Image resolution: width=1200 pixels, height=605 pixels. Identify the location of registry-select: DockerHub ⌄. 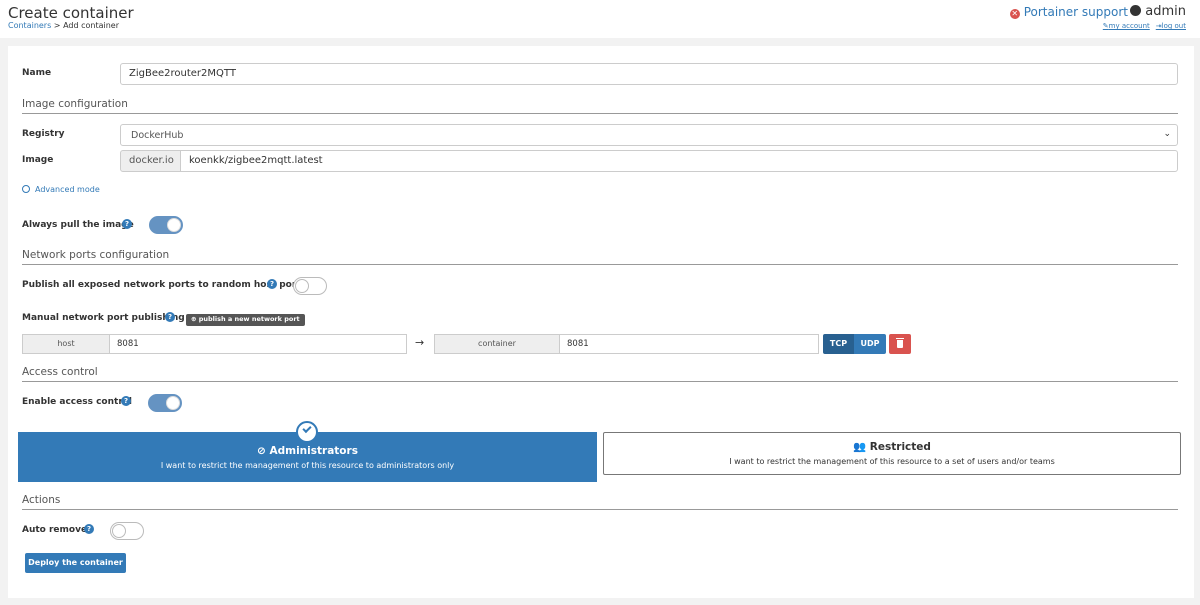
(649, 135).